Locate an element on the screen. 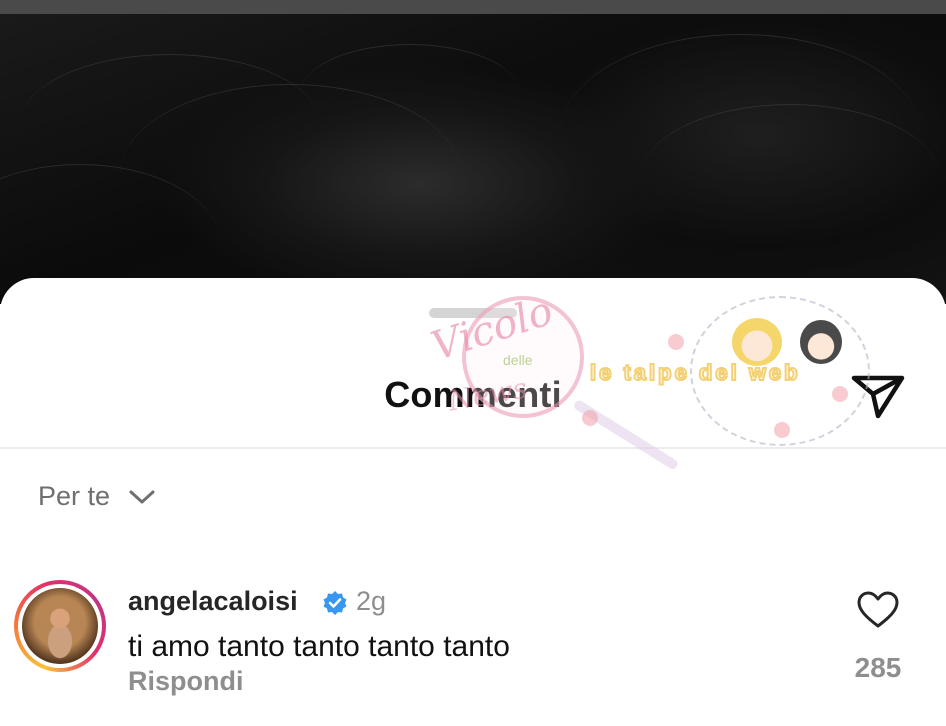 This screenshot has height=726, width=946. watermark-talpe-text: le talpe del web is located at coordinates (695, 372).